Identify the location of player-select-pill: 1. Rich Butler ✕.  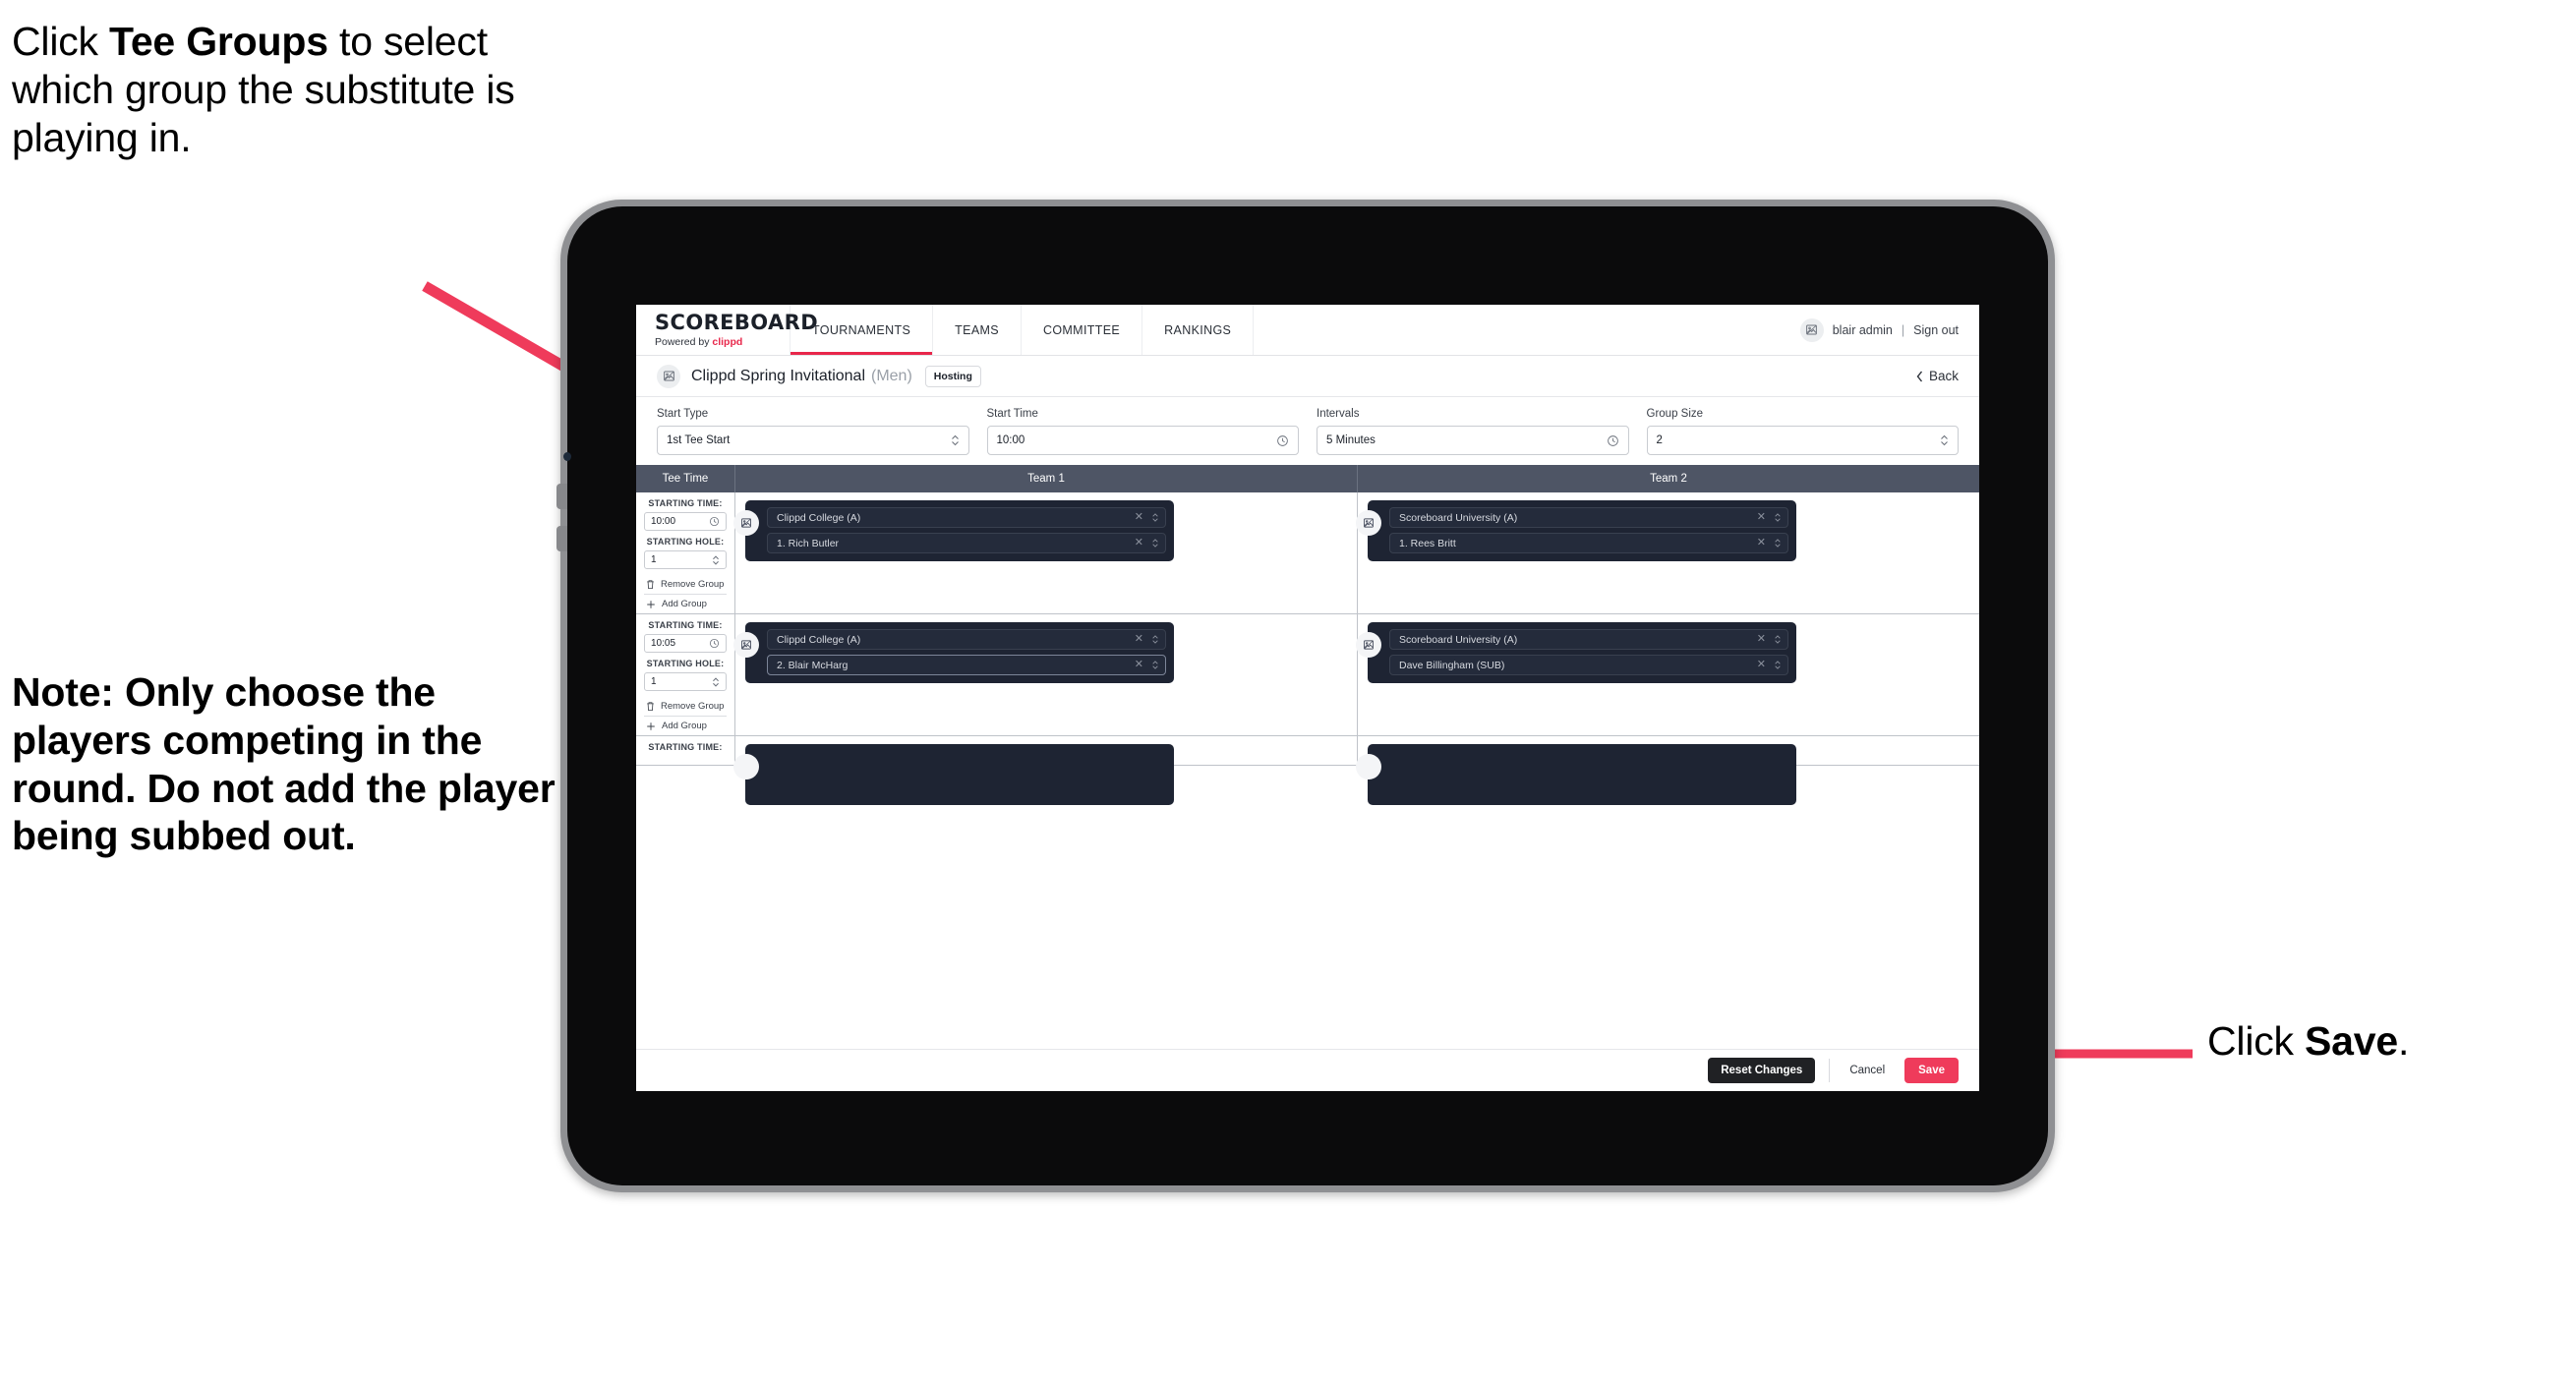
(966, 543).